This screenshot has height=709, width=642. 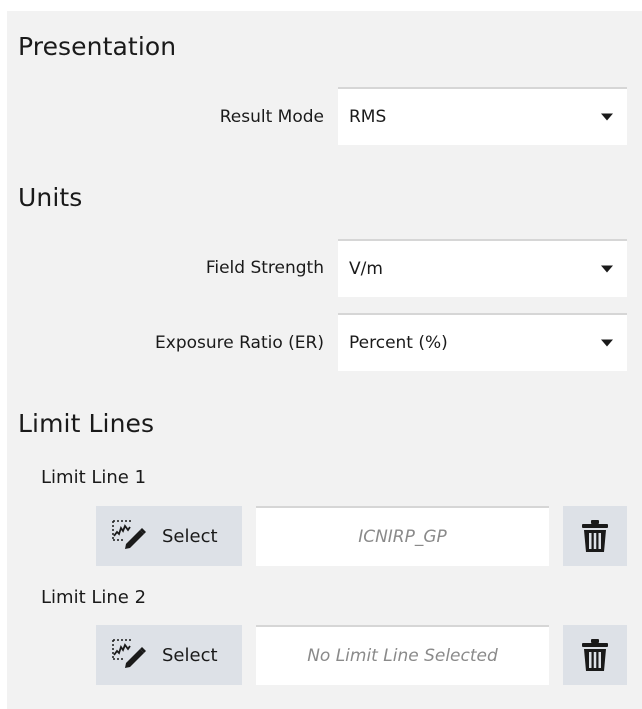 I want to click on result-mode-dropdown: RMS, so click(x=482, y=116).